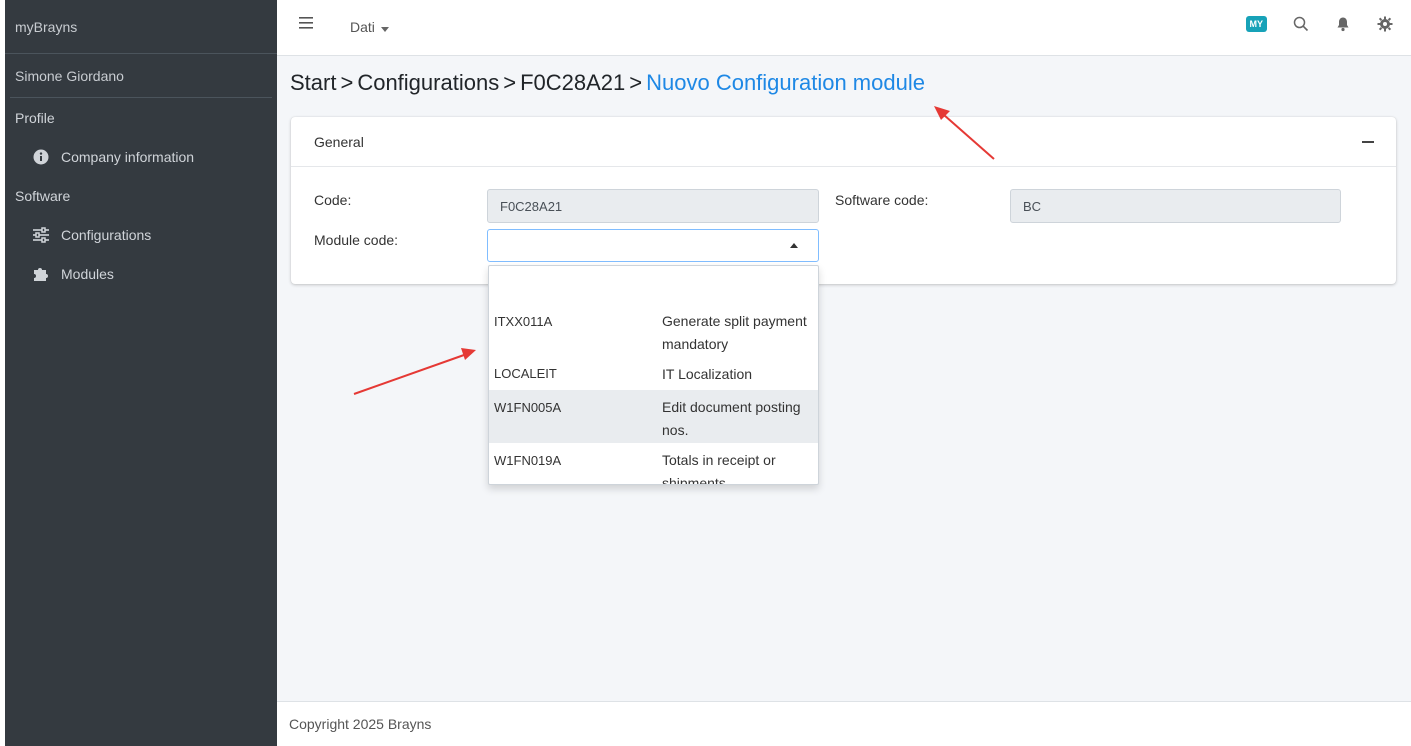 Image resolution: width=1411 pixels, height=746 pixels. Describe the element at coordinates (843, 142) in the screenshot. I see `card-header: General` at that location.